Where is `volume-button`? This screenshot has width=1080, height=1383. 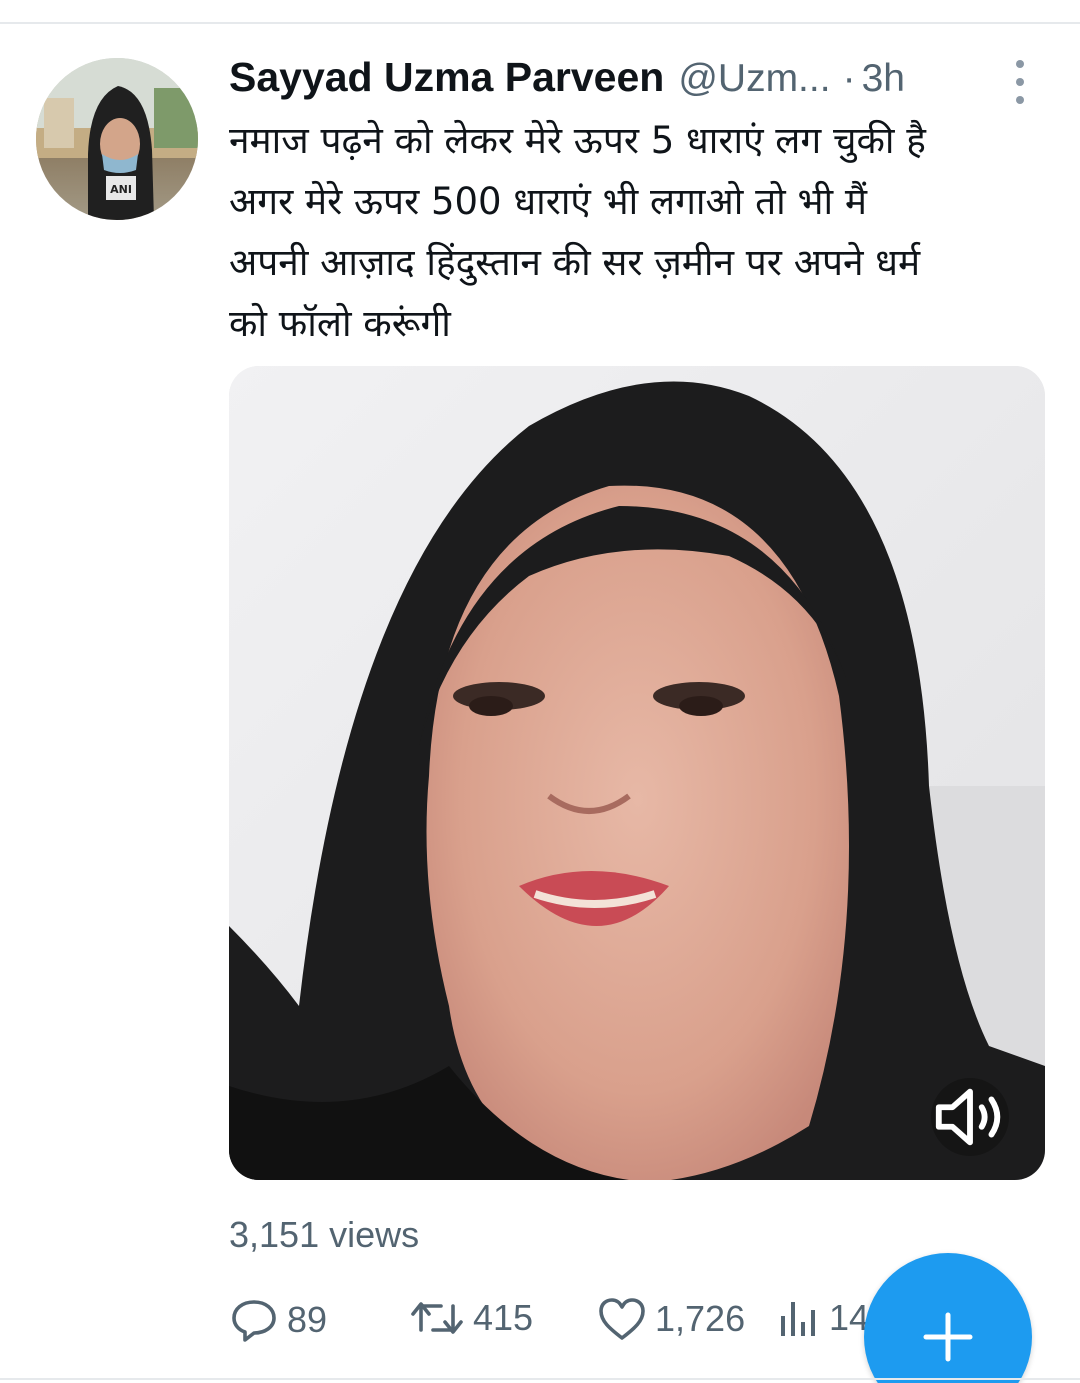
volume-button is located at coordinates (970, 1117).